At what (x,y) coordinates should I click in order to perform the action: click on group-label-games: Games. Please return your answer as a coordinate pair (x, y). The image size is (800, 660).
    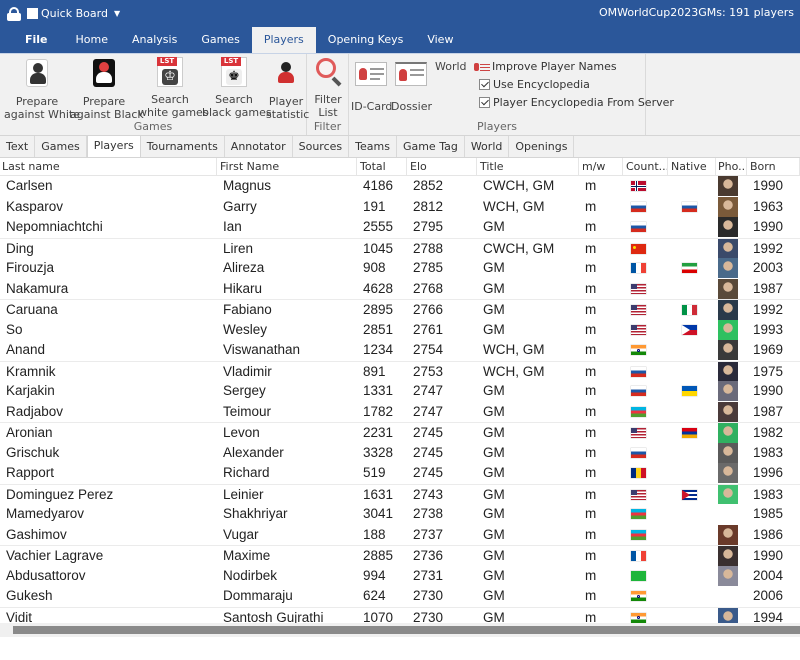
    Looking at the image, I should click on (153, 126).